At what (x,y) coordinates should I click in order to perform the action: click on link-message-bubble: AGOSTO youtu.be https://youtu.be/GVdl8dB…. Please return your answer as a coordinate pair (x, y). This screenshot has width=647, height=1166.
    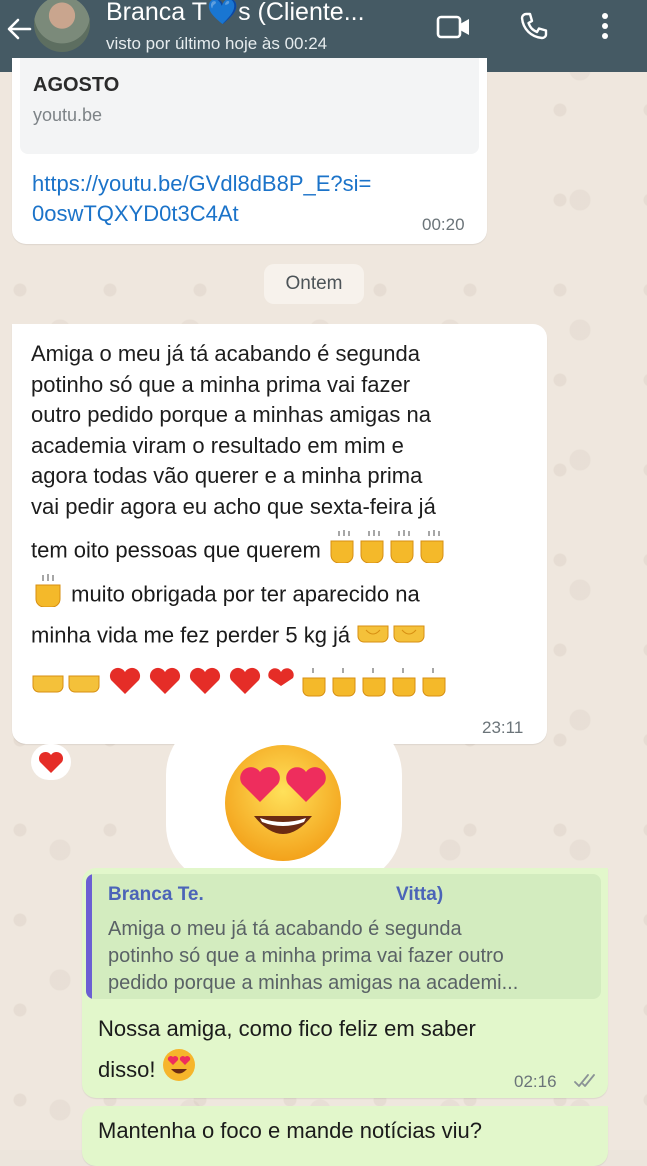
    Looking at the image, I should click on (249, 151).